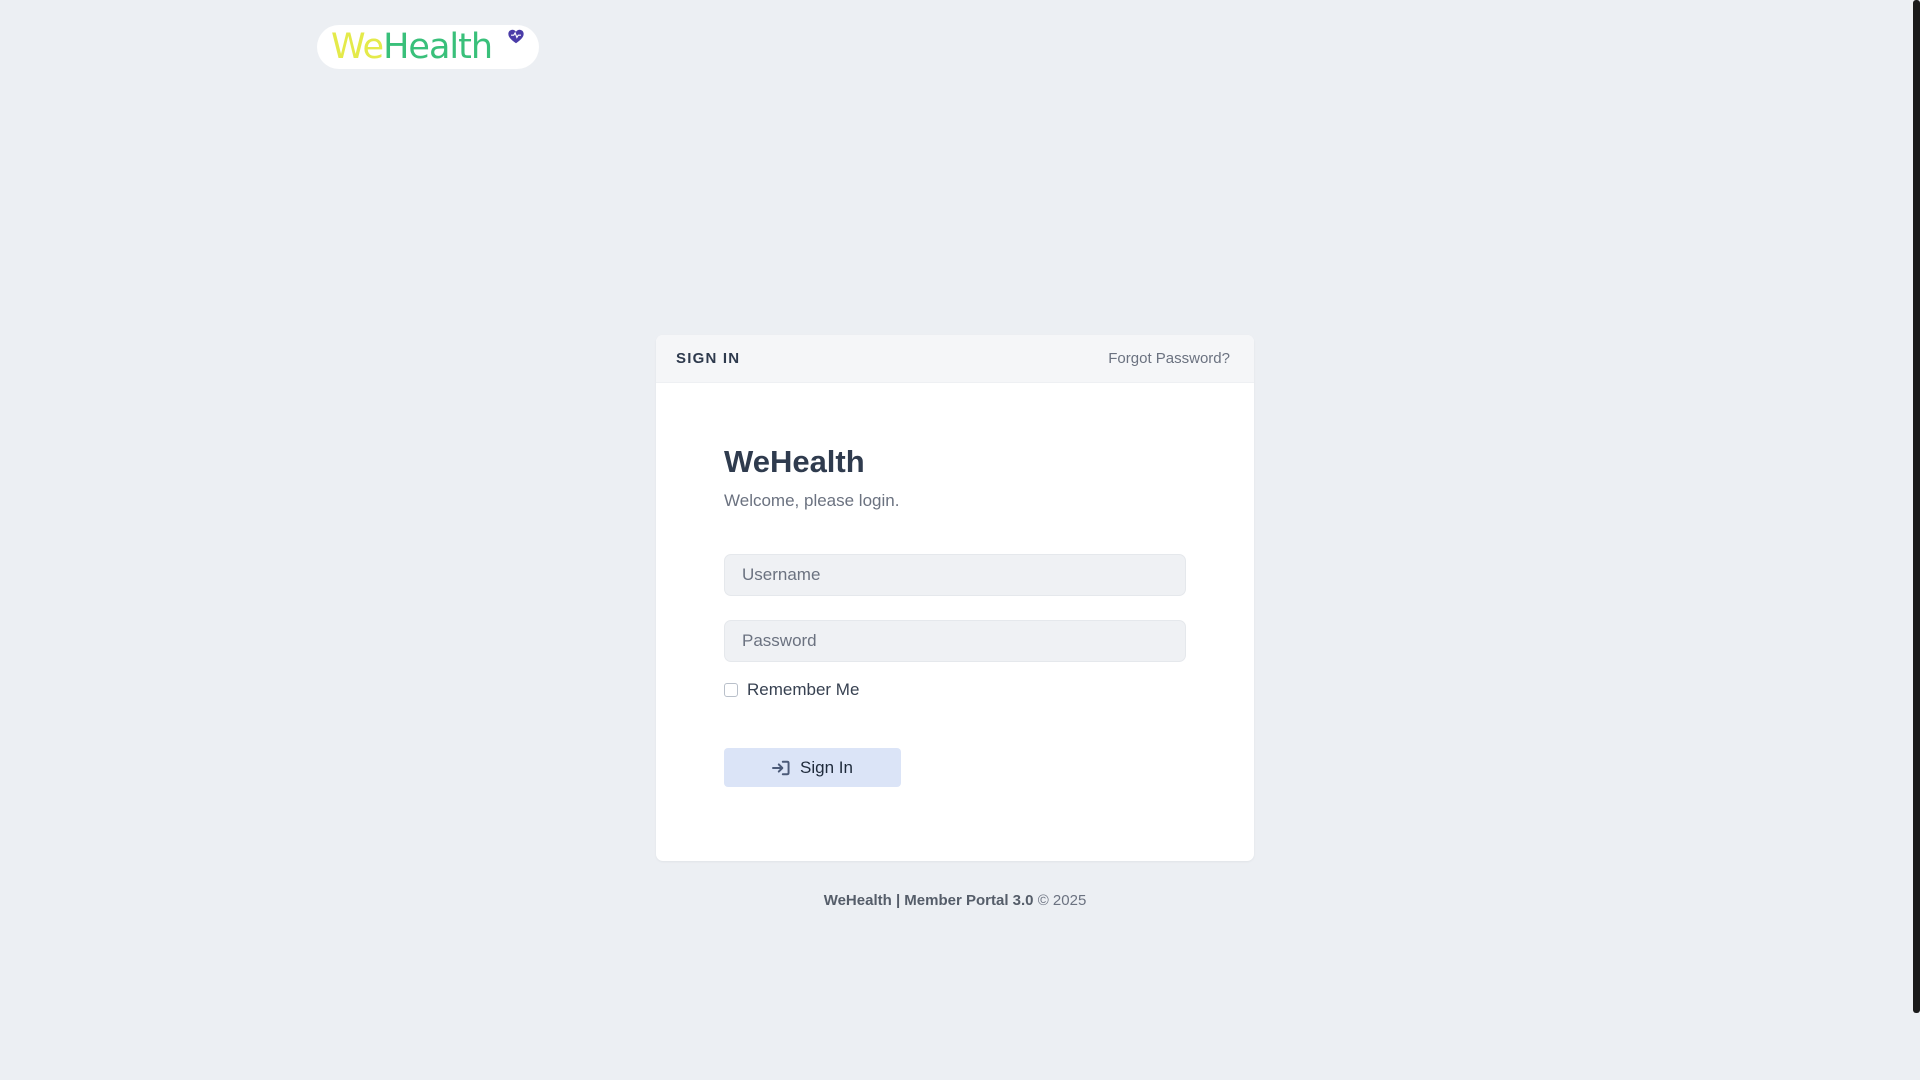 The image size is (1920, 1080). Describe the element at coordinates (803, 689) in the screenshot. I see `remember-me-label: Remember Me` at that location.